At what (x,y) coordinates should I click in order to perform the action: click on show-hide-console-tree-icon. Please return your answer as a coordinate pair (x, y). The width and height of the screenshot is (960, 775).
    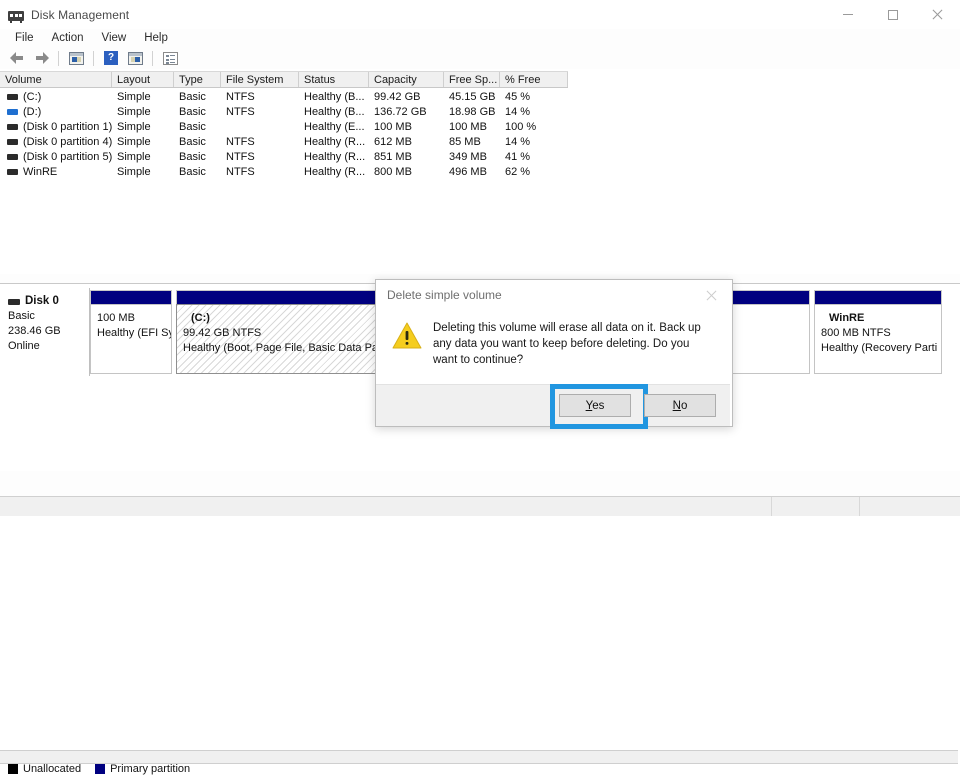
    Looking at the image, I should click on (76, 58).